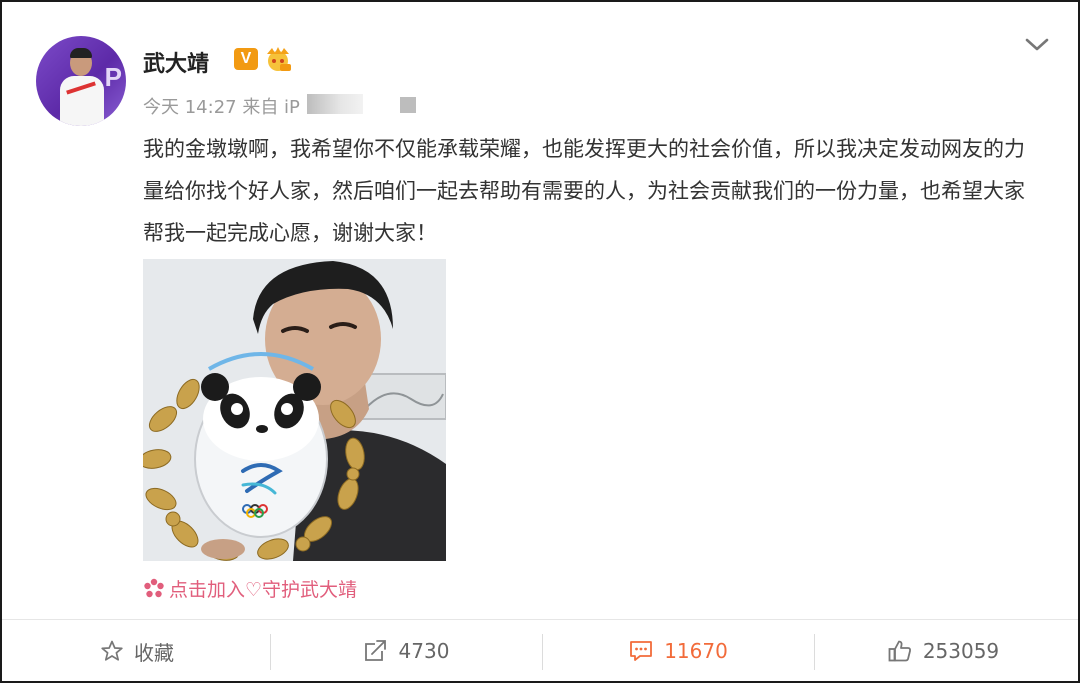  What do you see at coordinates (112, 650) in the screenshot?
I see `star-icon` at bounding box center [112, 650].